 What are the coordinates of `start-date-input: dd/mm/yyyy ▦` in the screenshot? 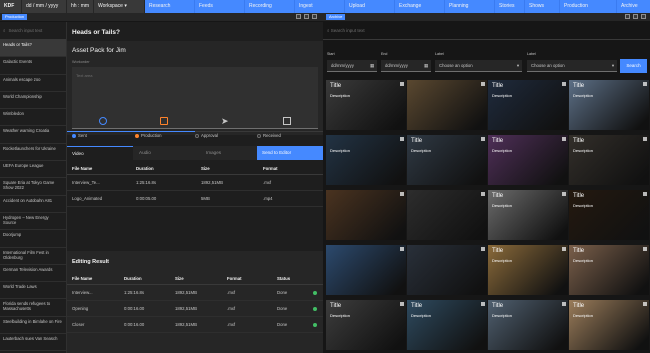 It's located at (352, 66).